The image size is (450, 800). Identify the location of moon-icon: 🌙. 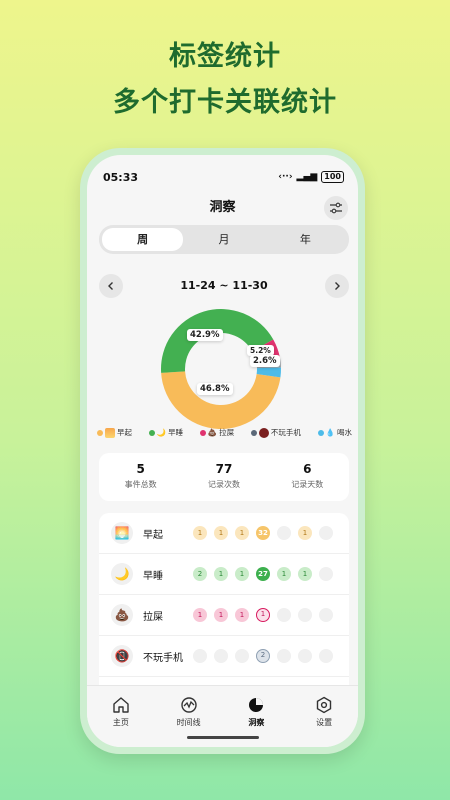
(161, 432).